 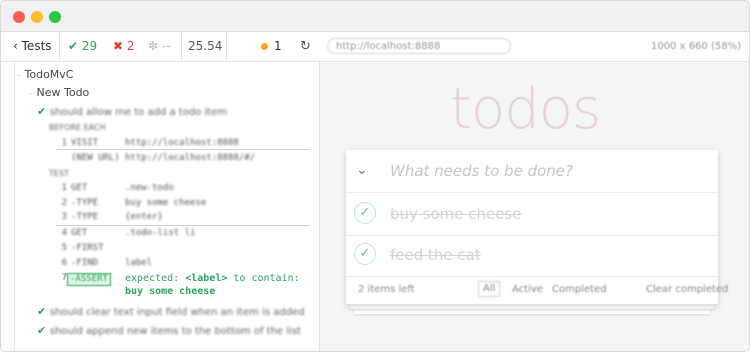 I want to click on command-number: 4, so click(x=64, y=233).